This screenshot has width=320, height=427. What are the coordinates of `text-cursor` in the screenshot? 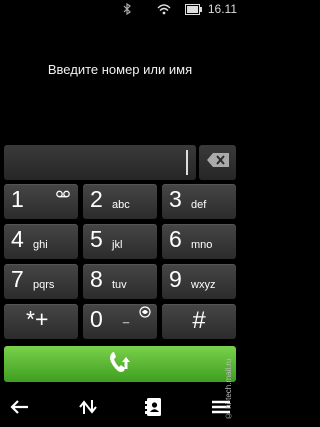 It's located at (187, 162).